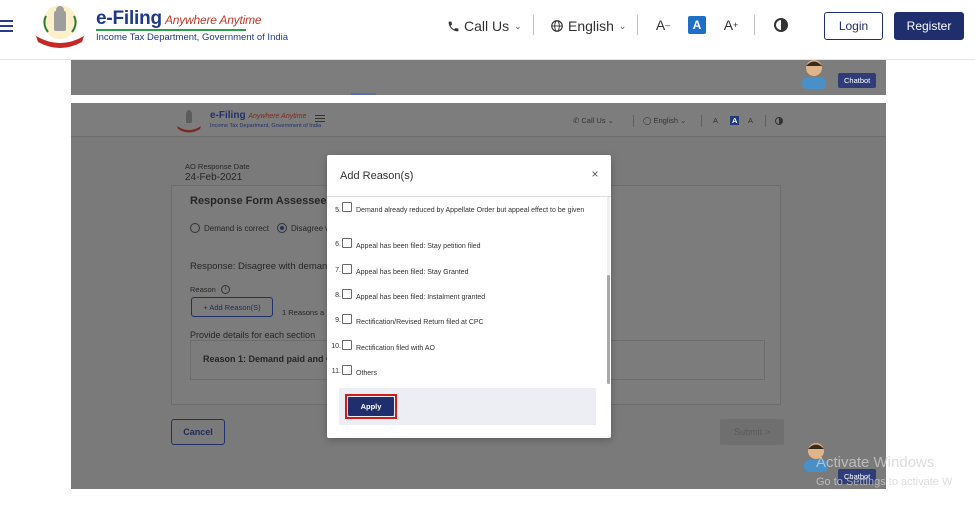 This screenshot has height=508, width=975. I want to click on language-label: English, so click(591, 26).